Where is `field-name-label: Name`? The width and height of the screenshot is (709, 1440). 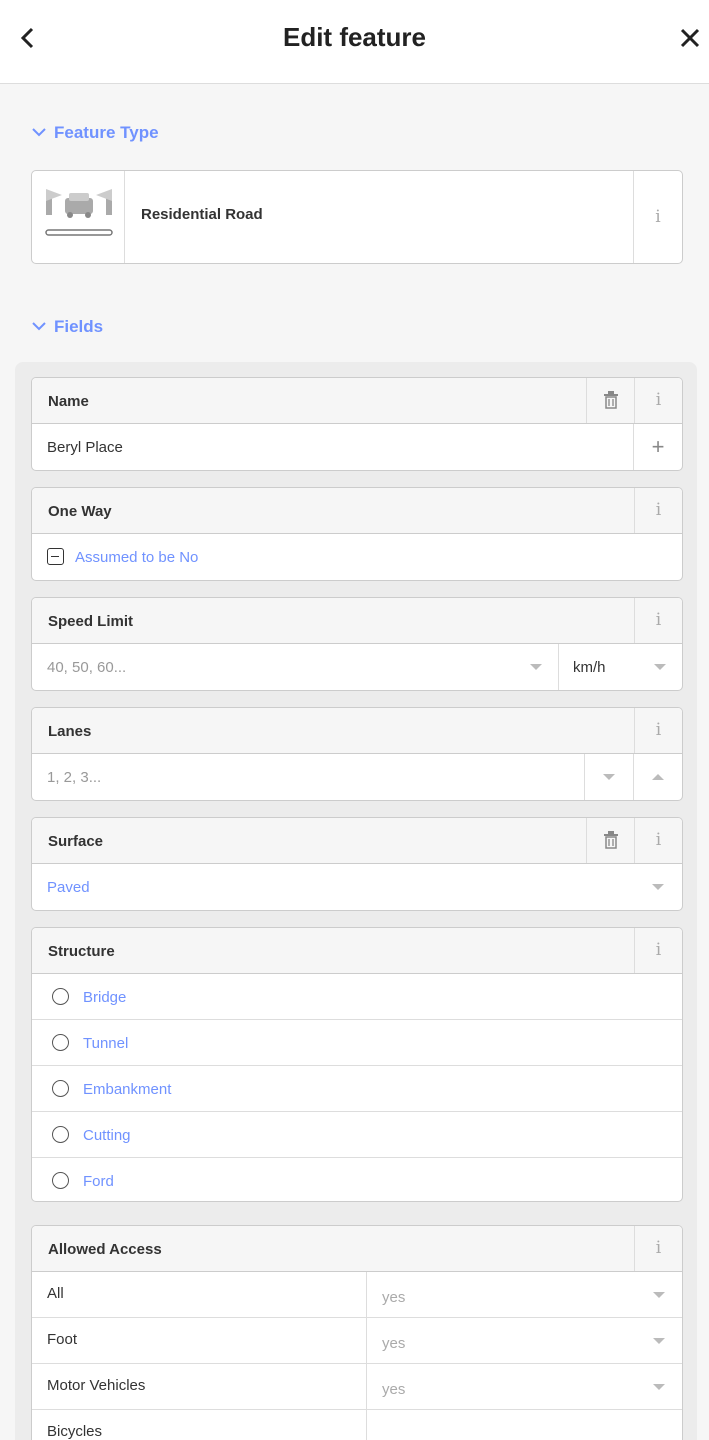 field-name-label: Name is located at coordinates (68, 401).